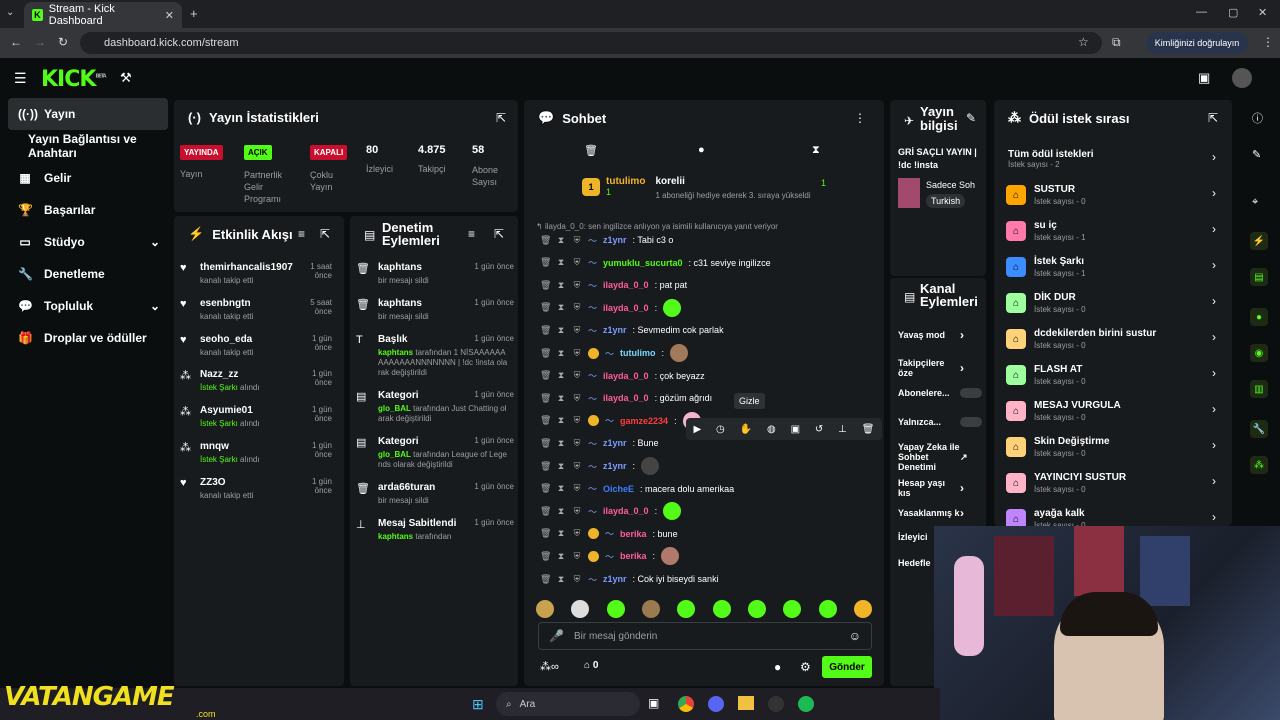 Image resolution: width=1280 pixels, height=720 pixels. What do you see at coordinates (20, 78) in the screenshot?
I see `hamburger-menu-icon: ☰` at bounding box center [20, 78].